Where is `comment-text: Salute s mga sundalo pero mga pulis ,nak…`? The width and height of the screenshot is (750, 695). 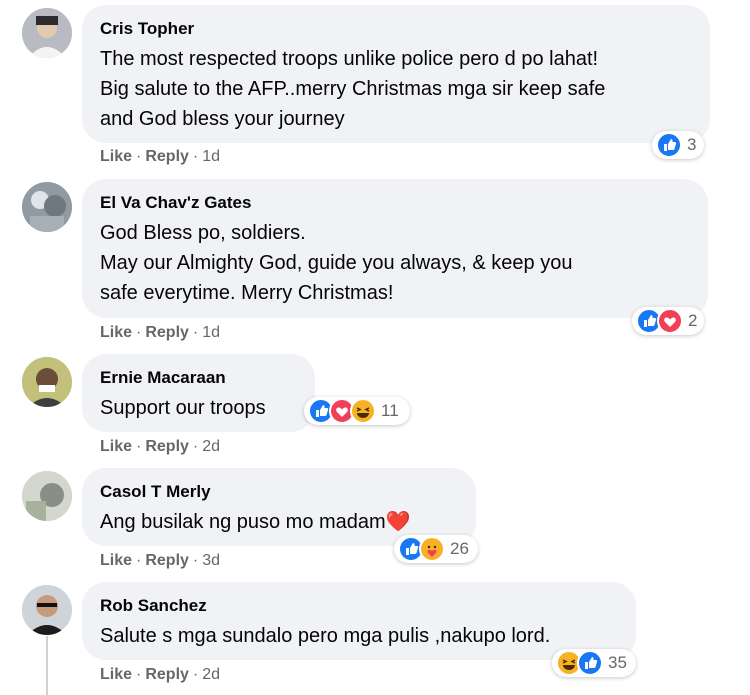 comment-text: Salute s mga sundalo pero mga pulis ,nak… is located at coordinates (325, 636).